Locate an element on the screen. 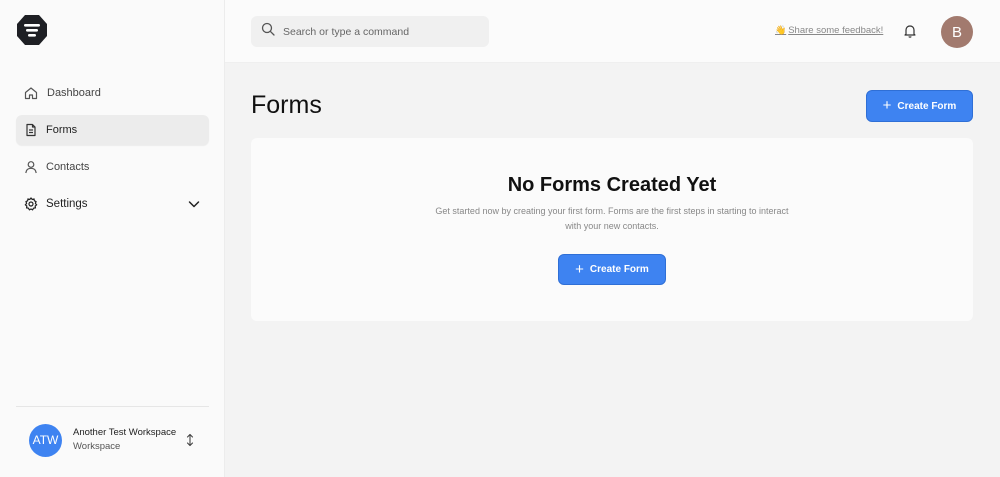 The image size is (1000, 477). logo-icon is located at coordinates (32, 30).